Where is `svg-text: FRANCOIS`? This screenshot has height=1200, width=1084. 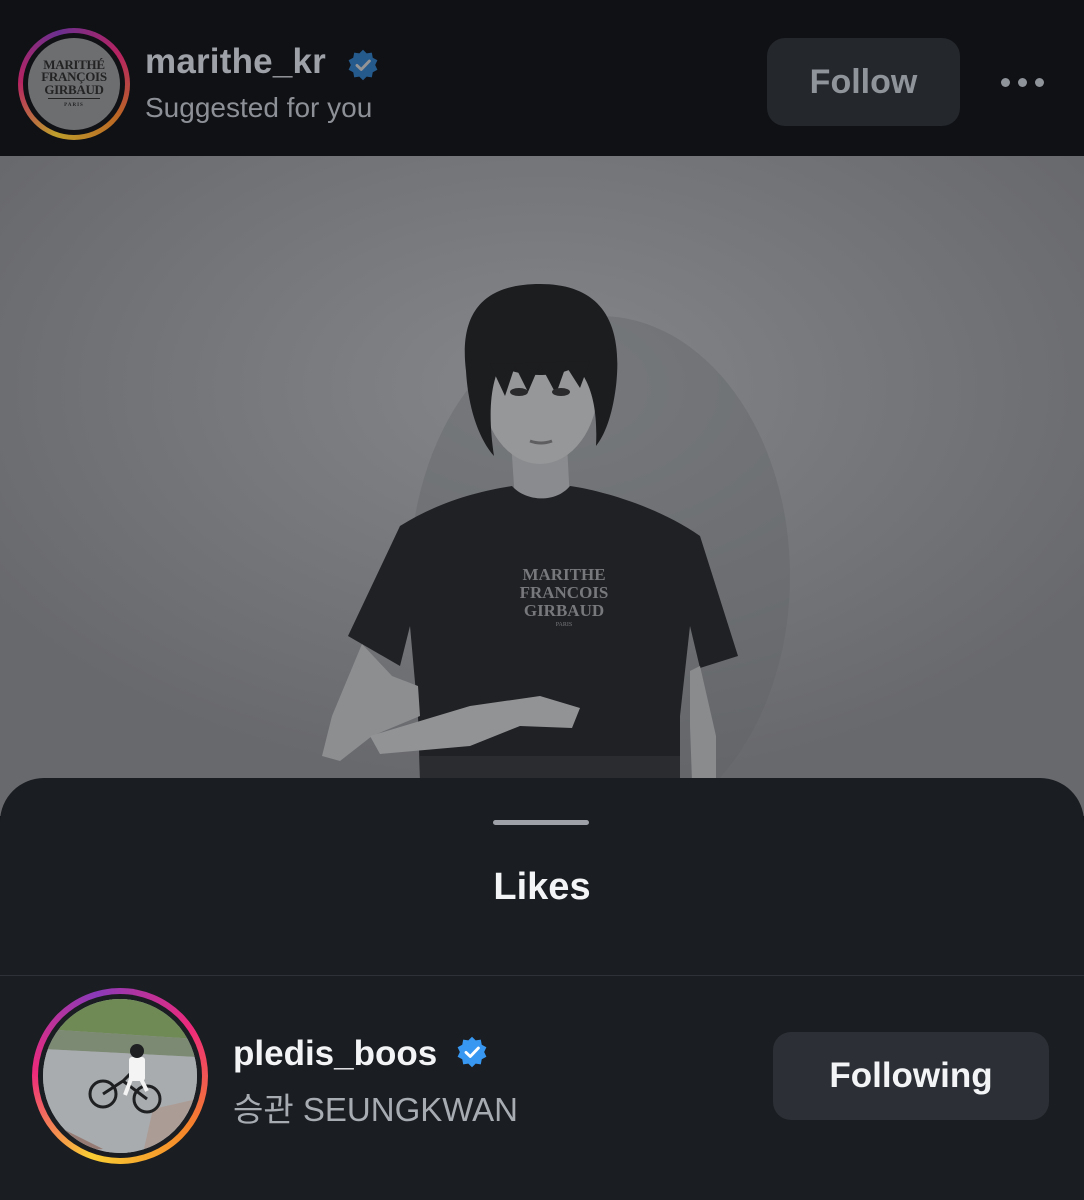
svg-text: FRANCOIS is located at coordinates (564, 592).